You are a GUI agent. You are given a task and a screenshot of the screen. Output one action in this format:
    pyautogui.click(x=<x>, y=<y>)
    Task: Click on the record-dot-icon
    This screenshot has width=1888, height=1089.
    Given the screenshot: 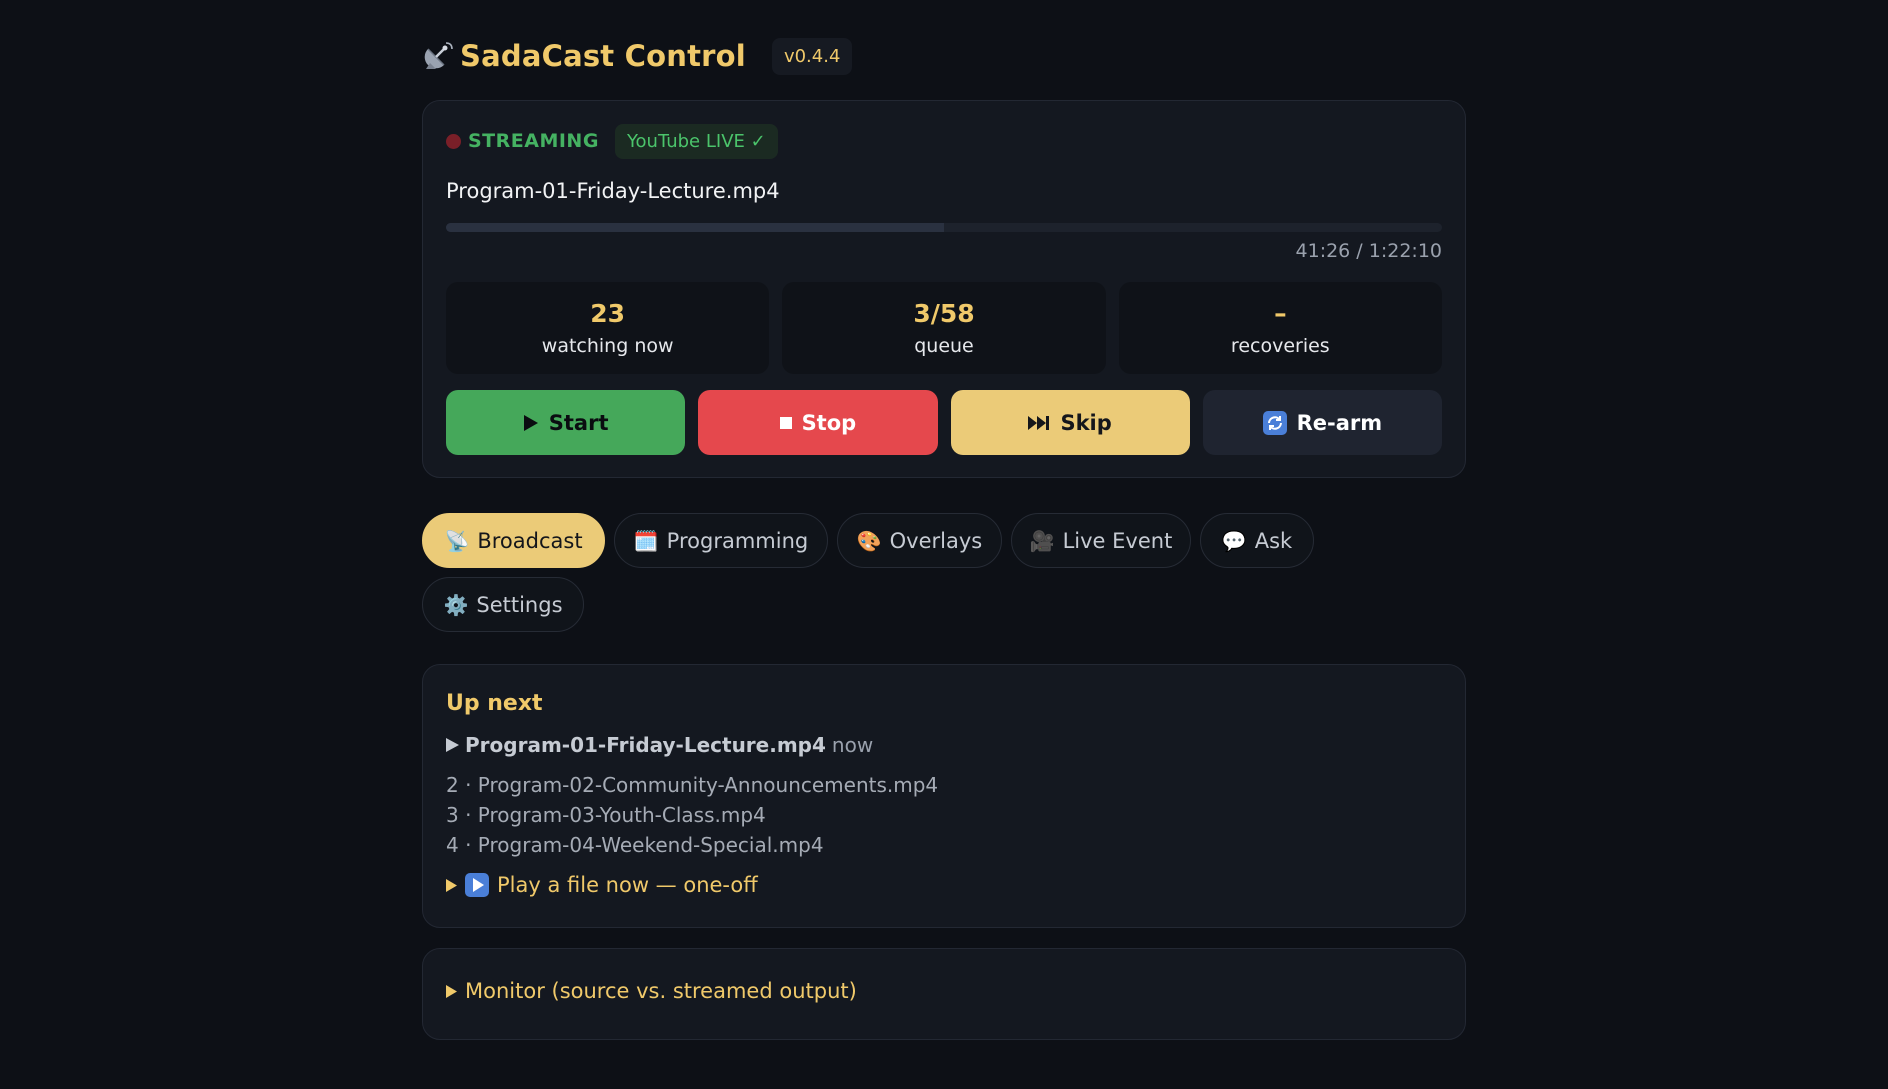 What is the action you would take?
    pyautogui.click(x=453, y=141)
    